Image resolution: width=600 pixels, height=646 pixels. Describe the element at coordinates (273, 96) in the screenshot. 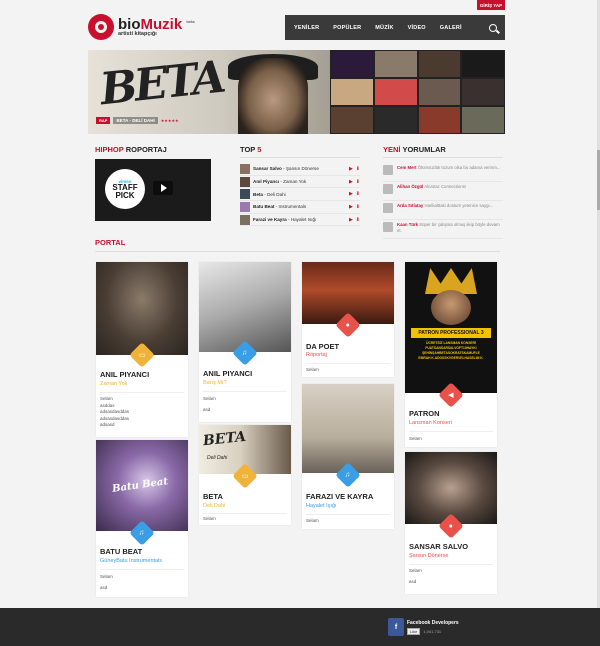

I see `hero-portrait` at that location.